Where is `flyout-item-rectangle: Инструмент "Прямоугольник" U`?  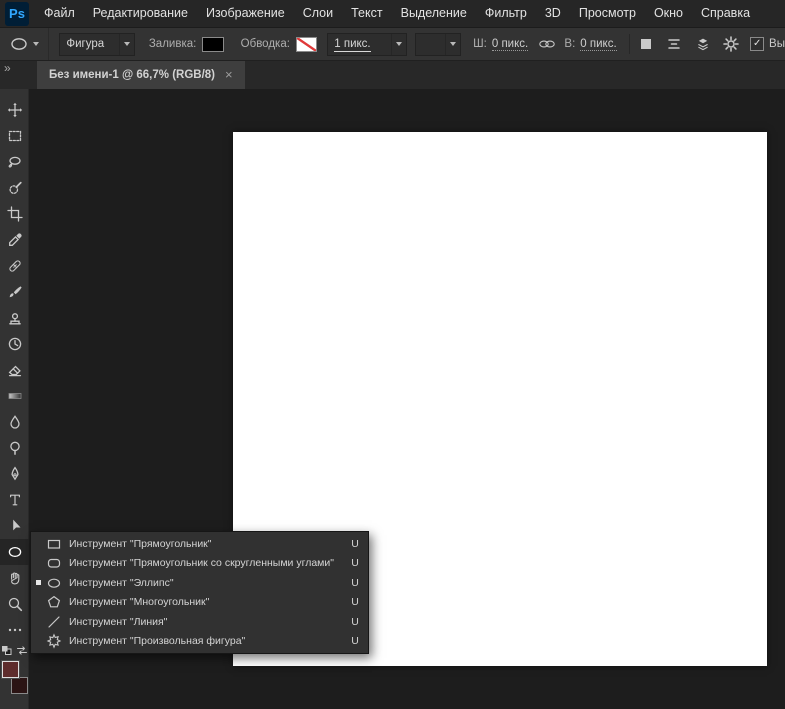 flyout-item-rectangle: Инструмент "Прямоугольник" U is located at coordinates (199, 544).